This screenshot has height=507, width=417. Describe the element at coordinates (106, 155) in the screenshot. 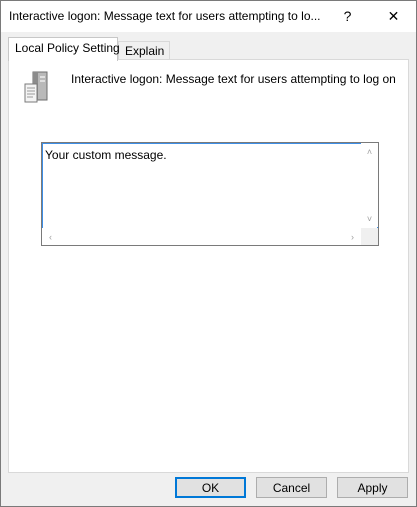

I see `message-text-value: Your custom message.` at that location.